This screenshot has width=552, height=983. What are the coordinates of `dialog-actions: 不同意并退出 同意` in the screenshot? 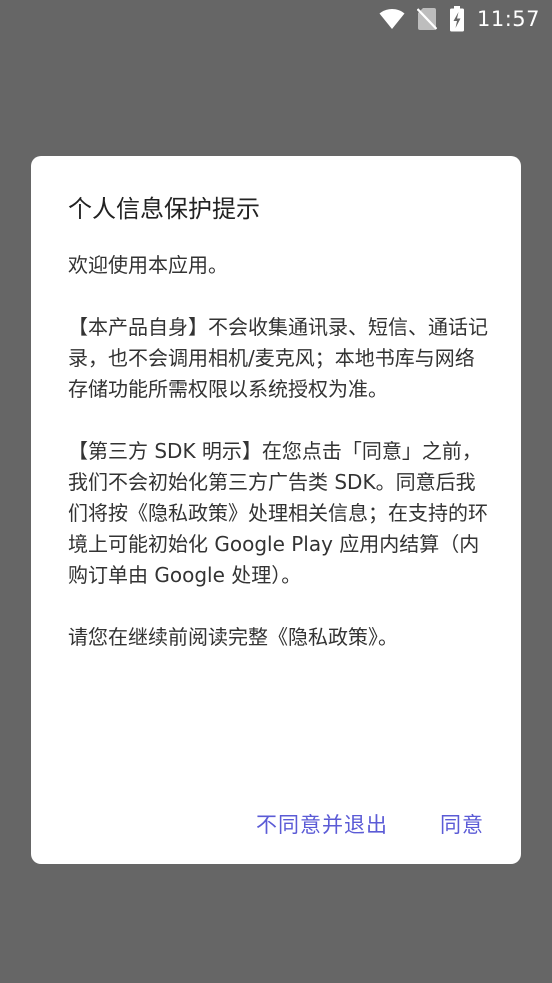 It's located at (370, 825).